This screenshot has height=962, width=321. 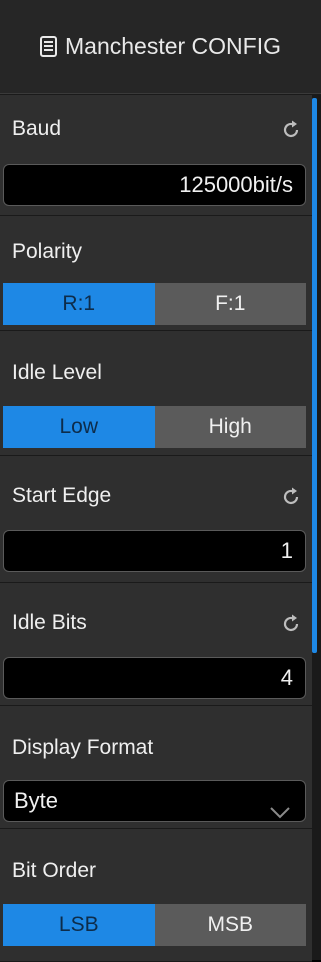 What do you see at coordinates (230, 304) in the screenshot?
I see `polarity-option-f1: F:1` at bounding box center [230, 304].